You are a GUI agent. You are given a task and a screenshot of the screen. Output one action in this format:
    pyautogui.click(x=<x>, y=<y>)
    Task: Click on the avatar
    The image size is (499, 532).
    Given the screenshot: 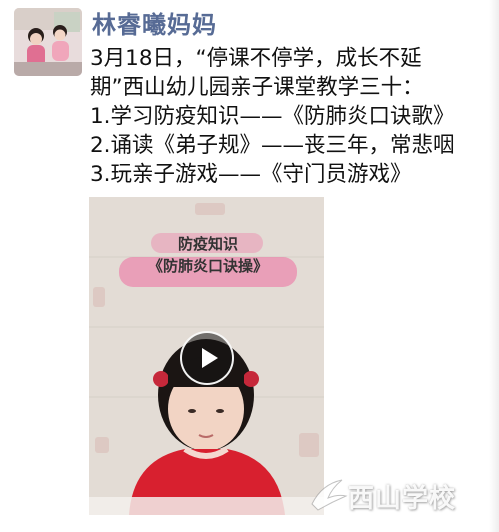 What is the action you would take?
    pyautogui.click(x=48, y=42)
    